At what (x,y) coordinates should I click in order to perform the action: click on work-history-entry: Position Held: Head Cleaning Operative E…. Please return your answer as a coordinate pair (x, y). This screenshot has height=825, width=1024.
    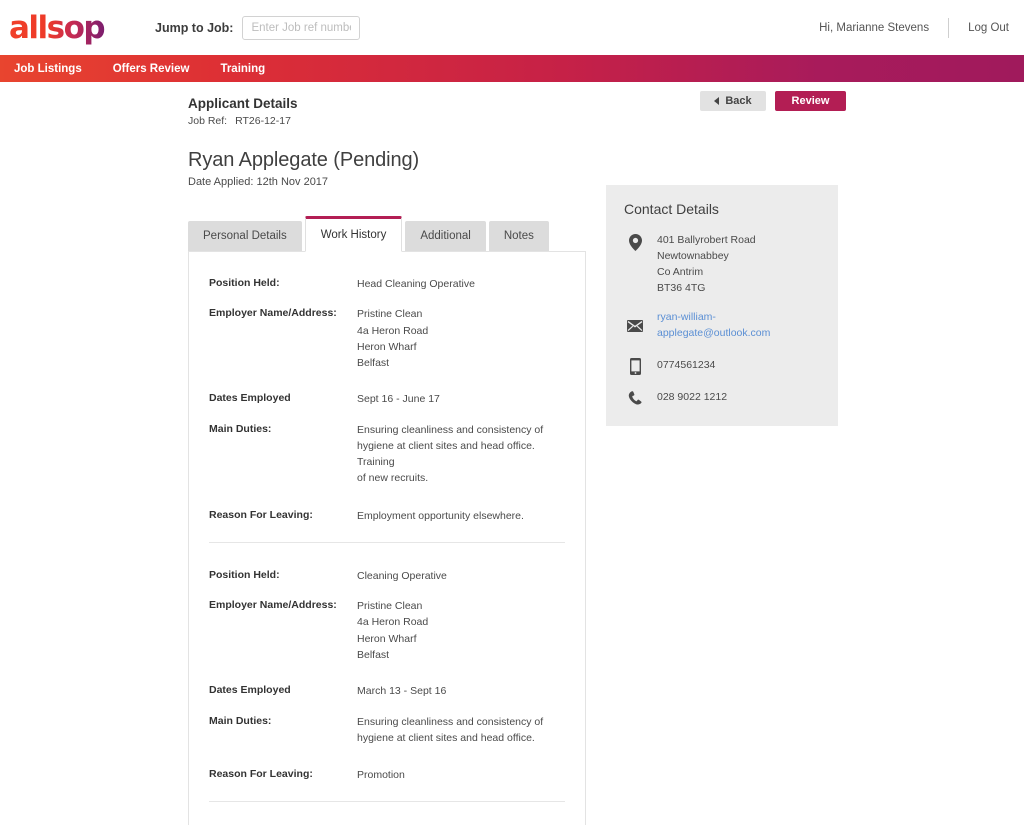
    Looking at the image, I should click on (387, 400).